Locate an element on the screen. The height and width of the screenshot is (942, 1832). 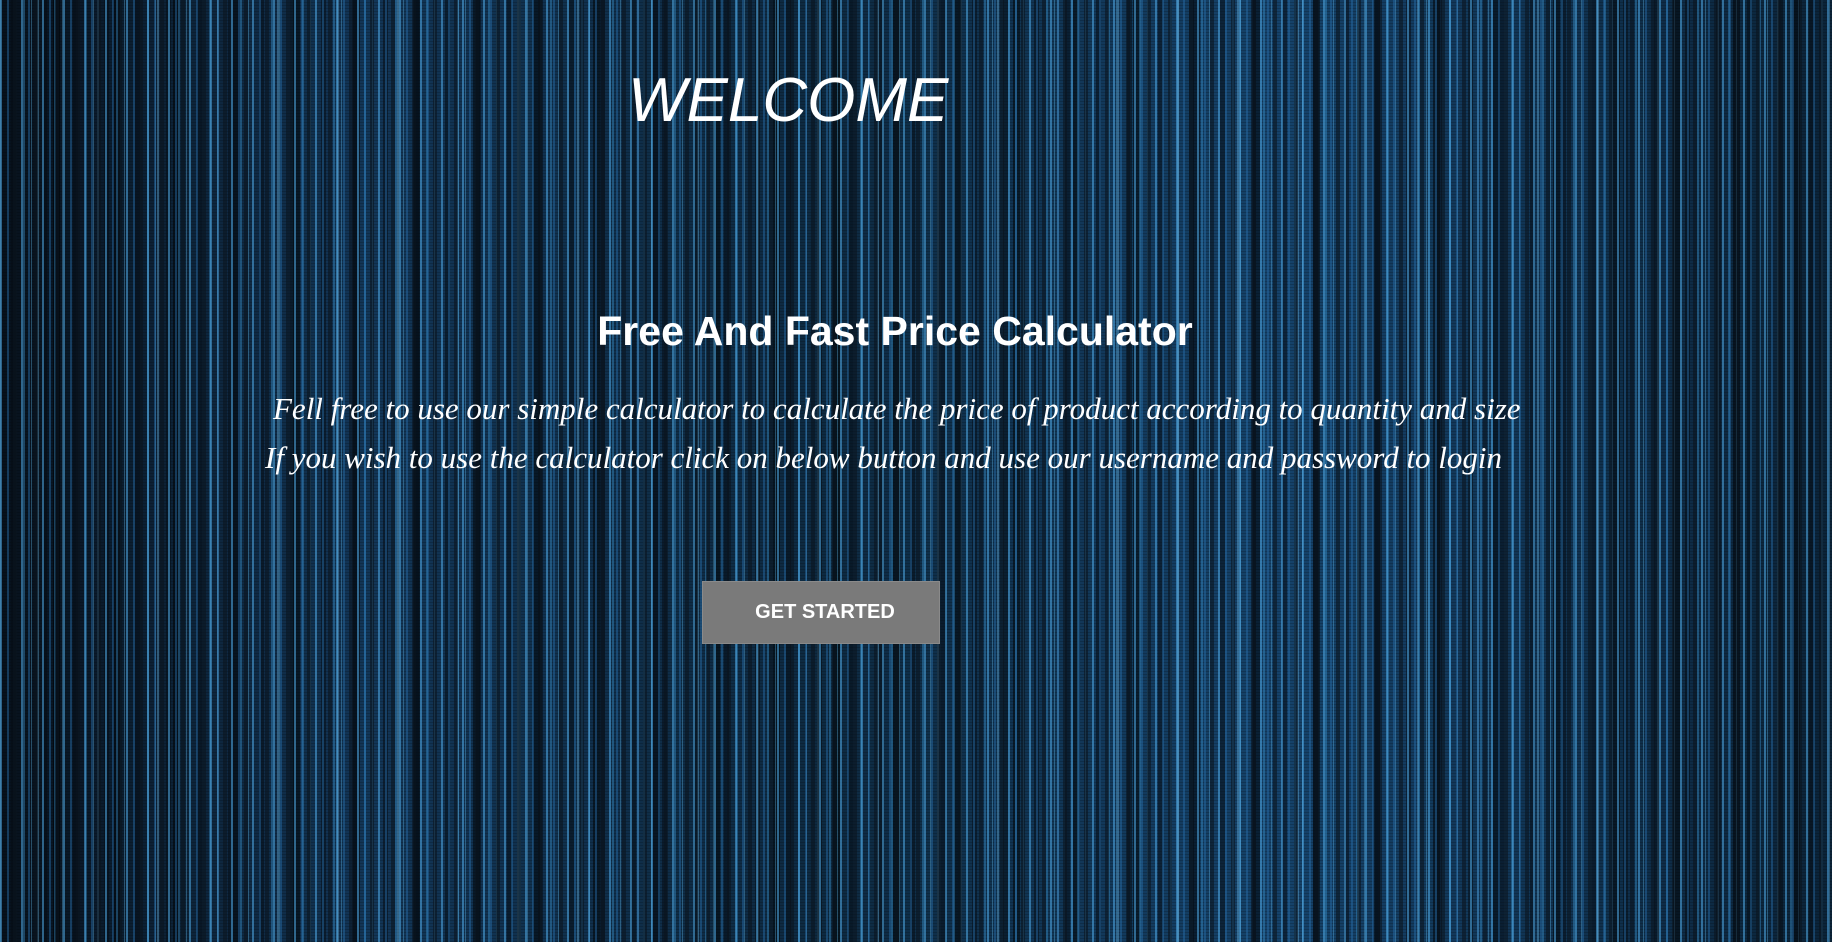
page-headline: Free And Fast Price Calculator is located at coordinates (895, 331).